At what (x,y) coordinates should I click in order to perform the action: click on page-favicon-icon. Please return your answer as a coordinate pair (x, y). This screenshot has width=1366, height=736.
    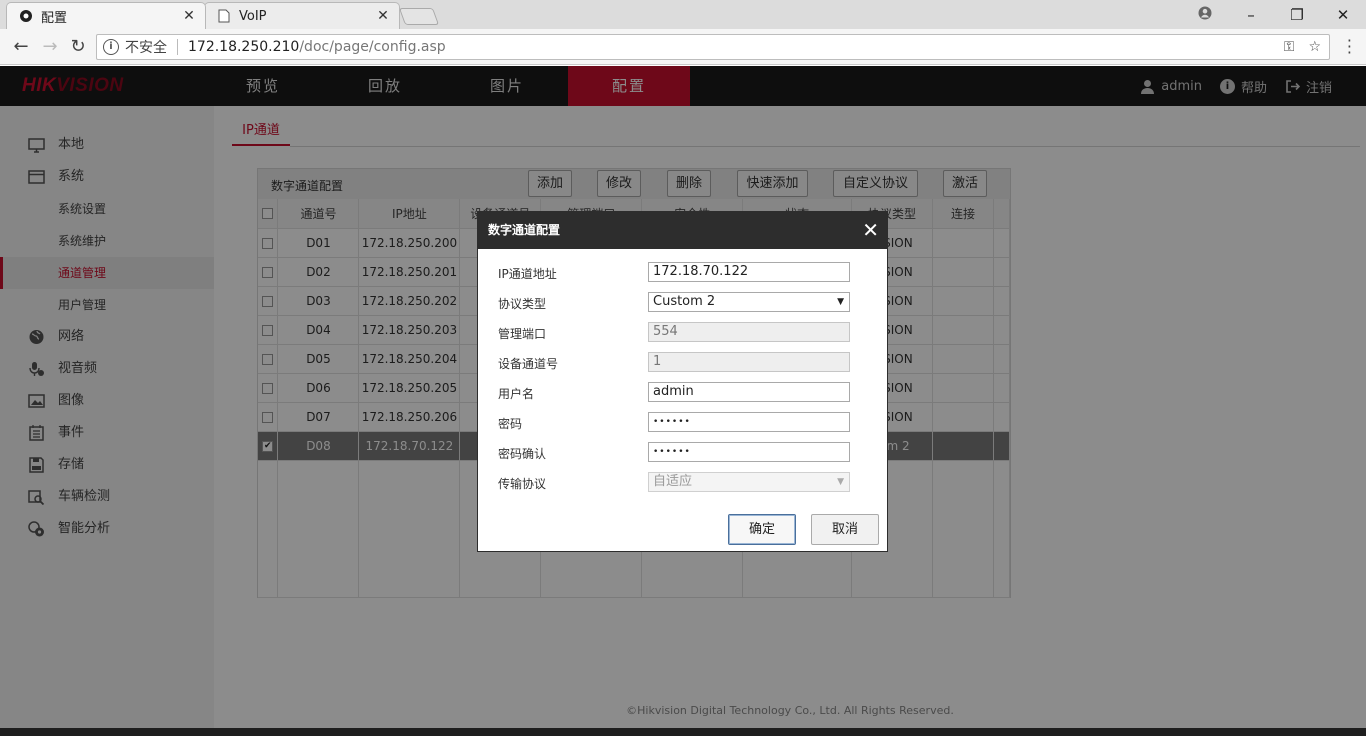
    Looking at the image, I should click on (224, 16).